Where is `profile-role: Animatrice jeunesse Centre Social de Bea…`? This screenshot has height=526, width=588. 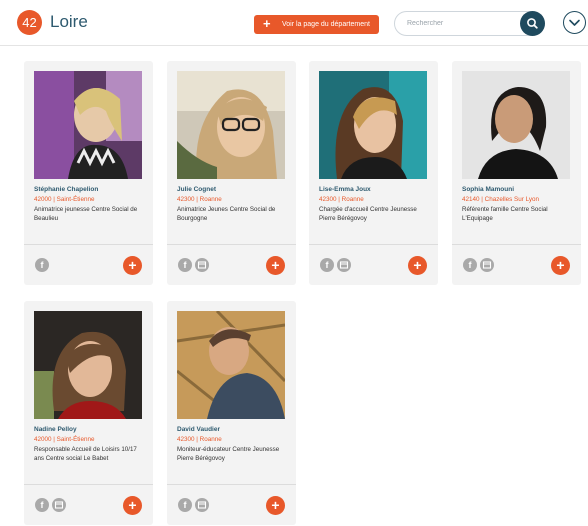 profile-role: Animatrice jeunesse Centre Social de Bea… is located at coordinates (86, 214).